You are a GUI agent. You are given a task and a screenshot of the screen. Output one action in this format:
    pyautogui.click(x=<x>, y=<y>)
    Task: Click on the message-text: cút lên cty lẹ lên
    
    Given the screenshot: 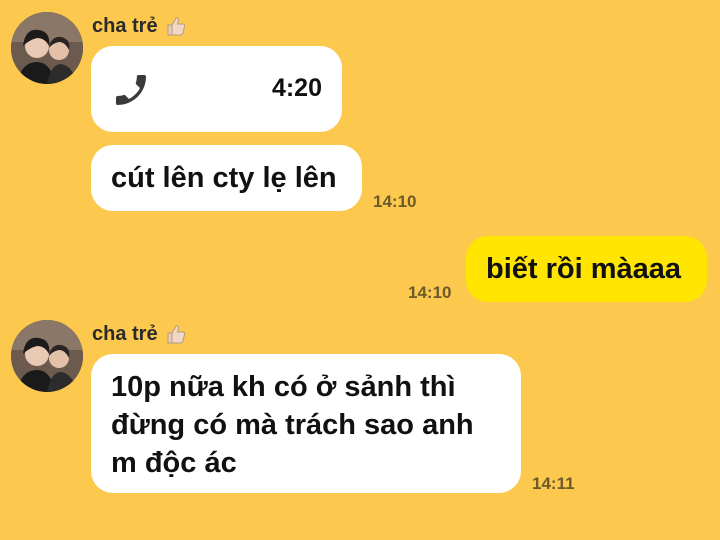 What is the action you would take?
    pyautogui.click(x=224, y=178)
    